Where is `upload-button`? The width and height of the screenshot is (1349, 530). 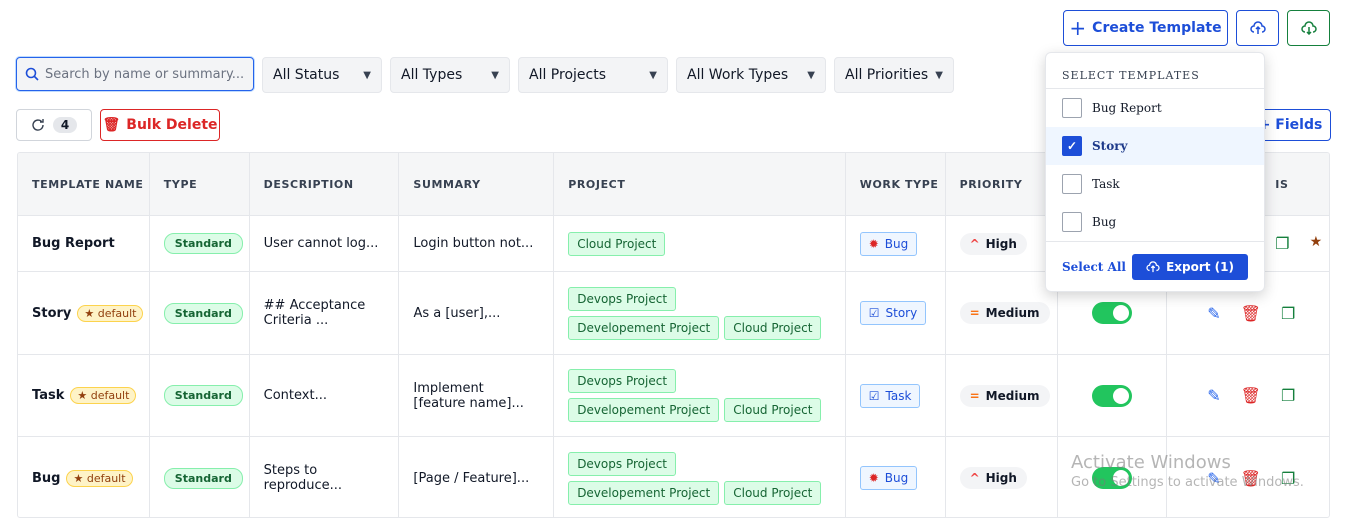 upload-button is located at coordinates (1257, 28).